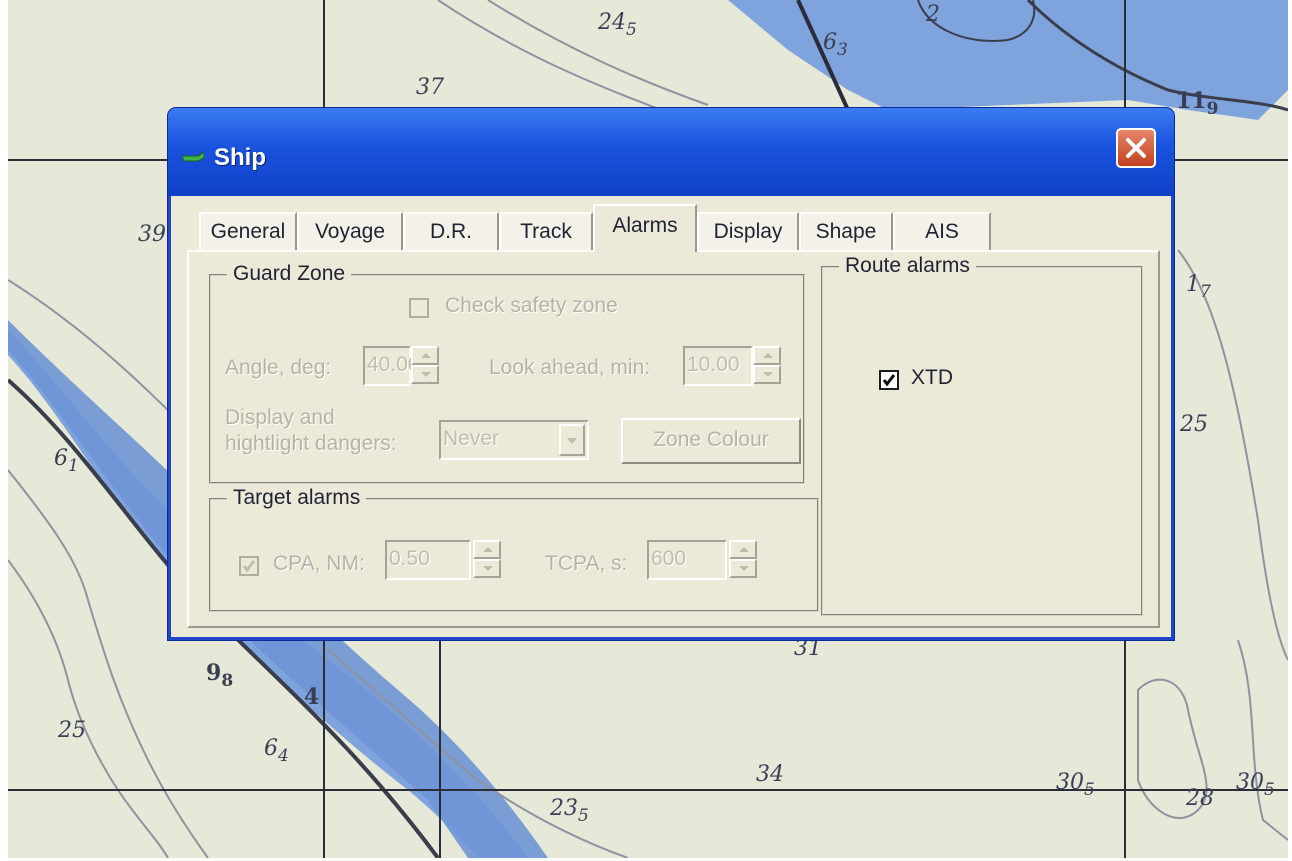 The width and height of the screenshot is (1292, 861). I want to click on tcpa-spinner, so click(743, 560).